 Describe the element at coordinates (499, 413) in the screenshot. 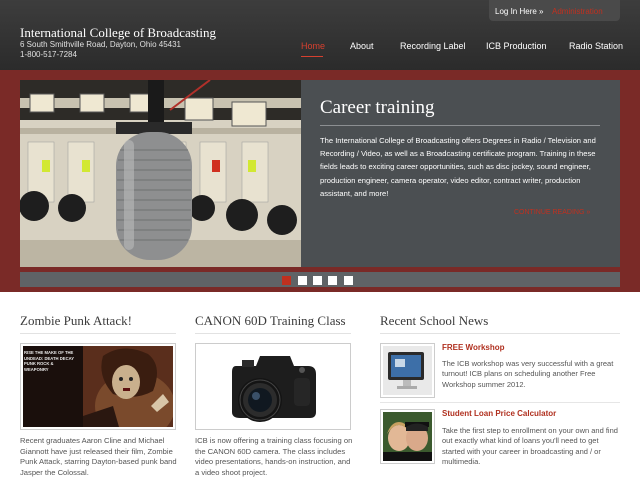

I see `news-item-loan-title: Student Loan Price Calculator` at that location.